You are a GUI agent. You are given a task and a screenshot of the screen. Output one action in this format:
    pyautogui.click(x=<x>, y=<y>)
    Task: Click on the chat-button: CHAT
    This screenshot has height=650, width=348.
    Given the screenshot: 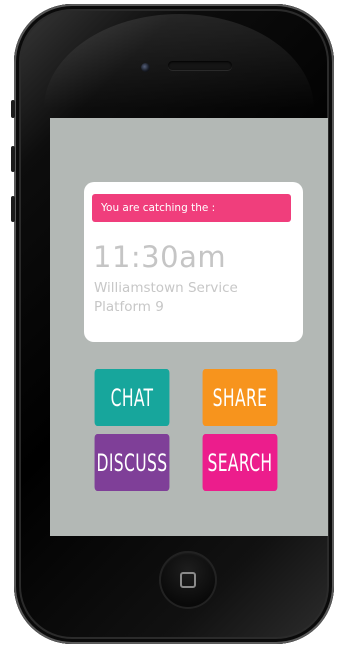 What is the action you would take?
    pyautogui.click(x=132, y=397)
    